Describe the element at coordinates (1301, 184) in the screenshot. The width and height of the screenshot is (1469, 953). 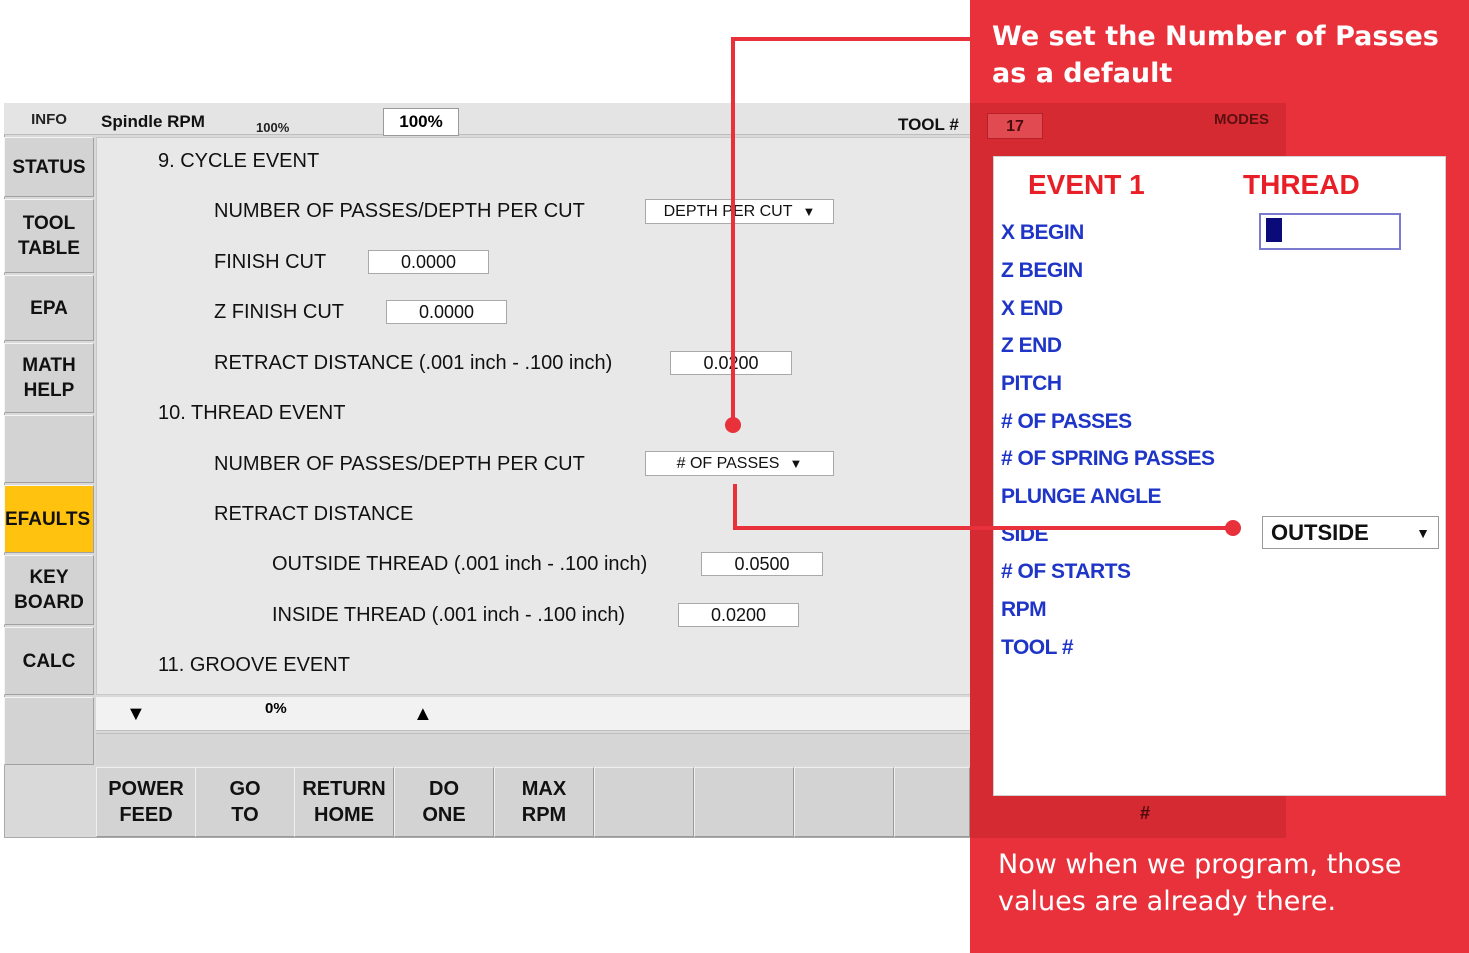
I see `event-type-title: THREAD` at that location.